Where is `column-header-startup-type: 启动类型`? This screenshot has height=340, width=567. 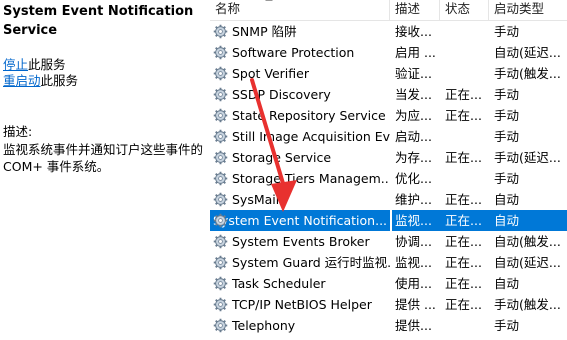 column-header-startup-type: 启动类型 is located at coordinates (528, 10).